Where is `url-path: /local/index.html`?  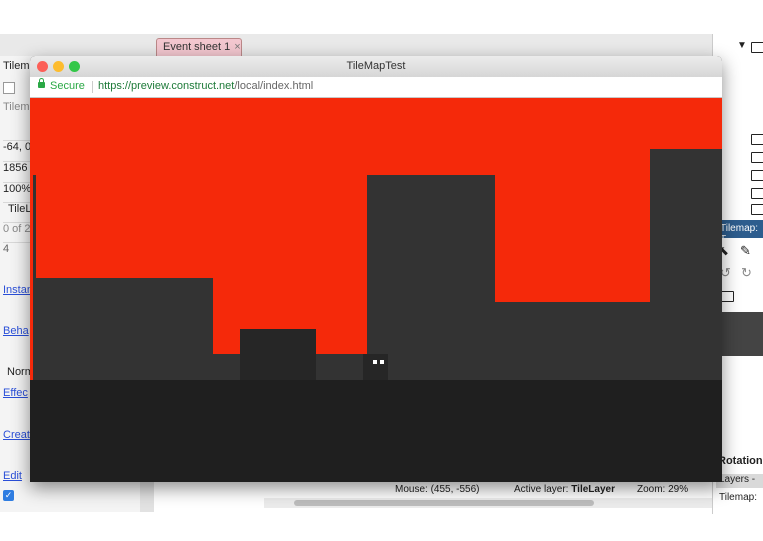 url-path: /local/index.html is located at coordinates (274, 86).